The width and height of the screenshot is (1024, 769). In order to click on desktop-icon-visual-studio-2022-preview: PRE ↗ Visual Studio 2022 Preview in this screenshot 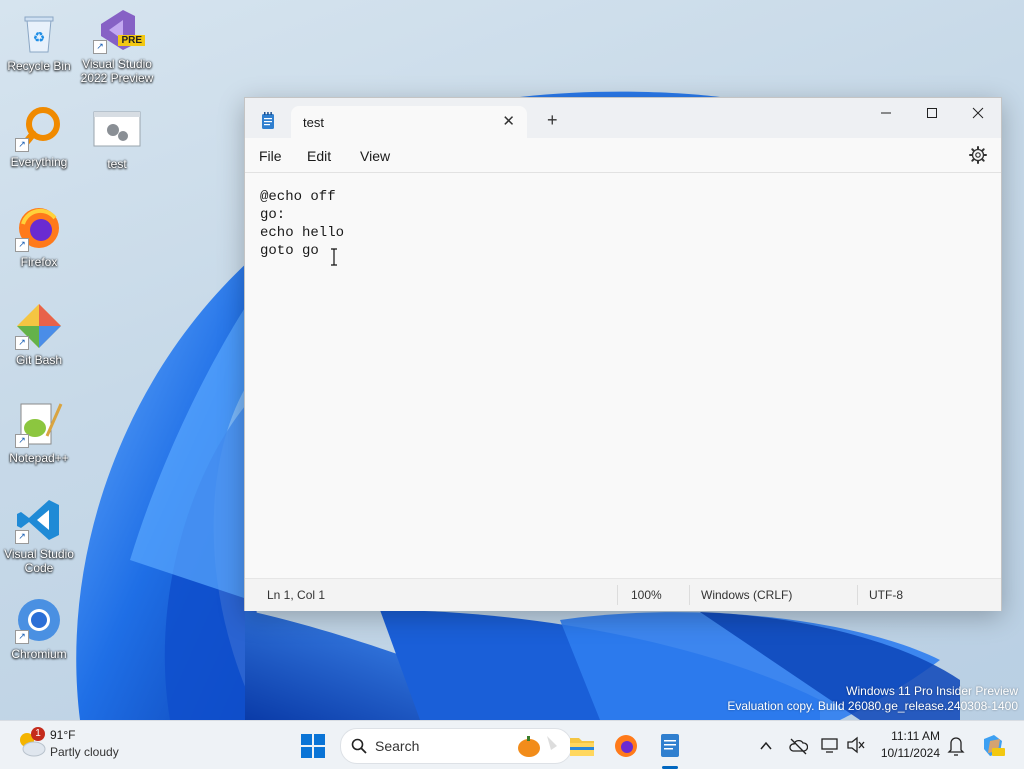, I will do `click(117, 45)`.